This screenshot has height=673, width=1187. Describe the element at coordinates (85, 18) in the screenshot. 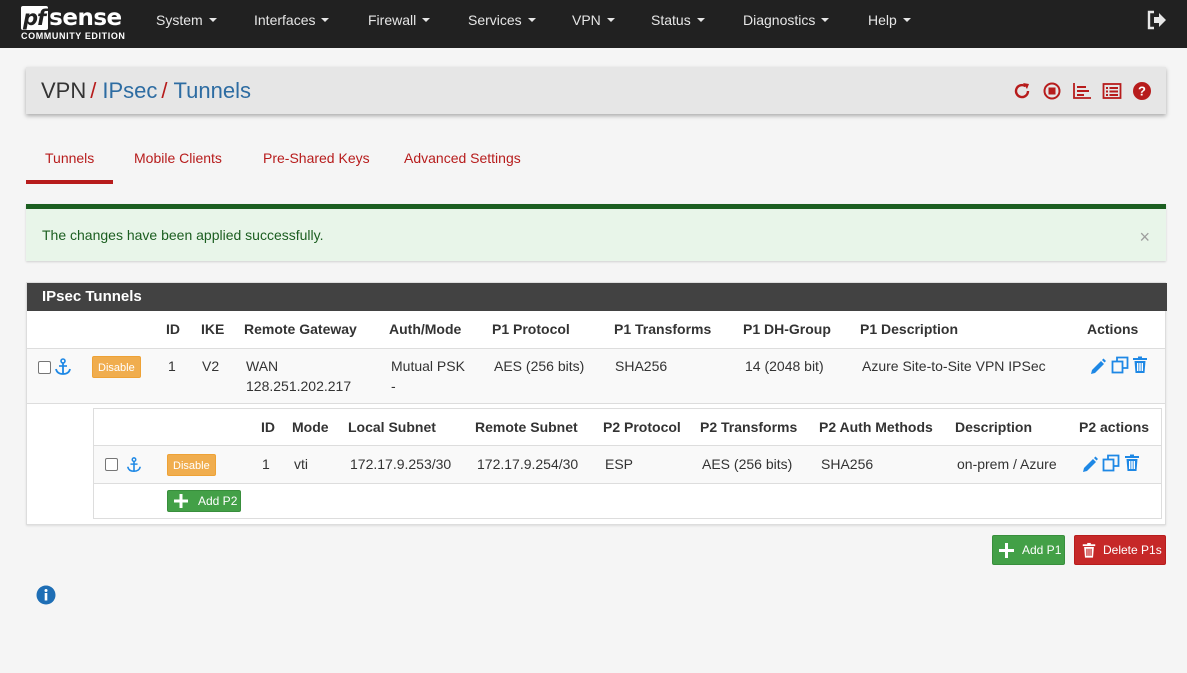

I see `logo-sense: sense` at that location.